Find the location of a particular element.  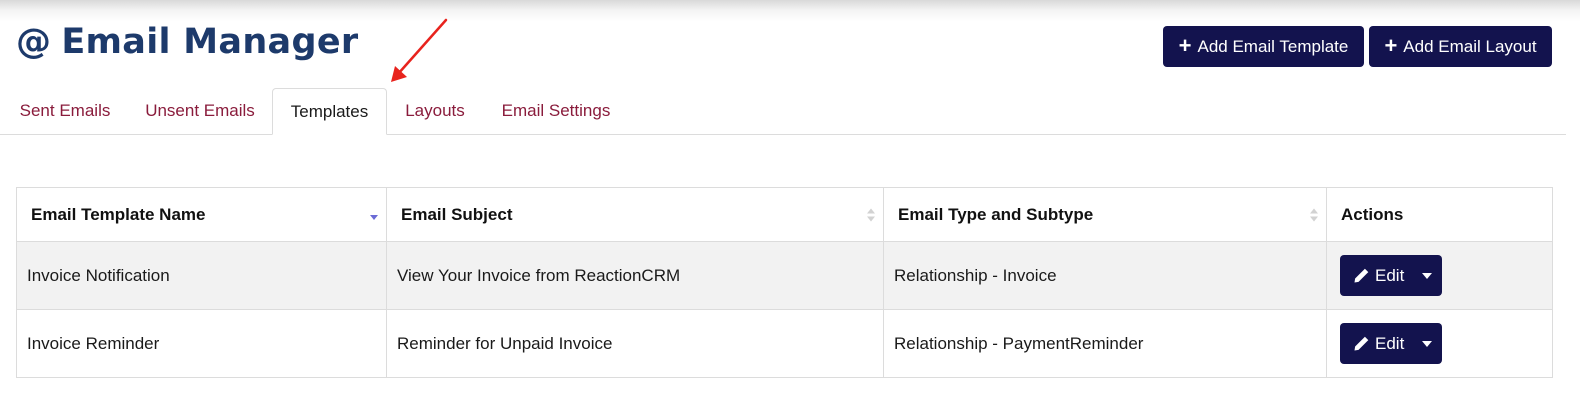

tab-email-settings: Email Settings is located at coordinates (556, 111).